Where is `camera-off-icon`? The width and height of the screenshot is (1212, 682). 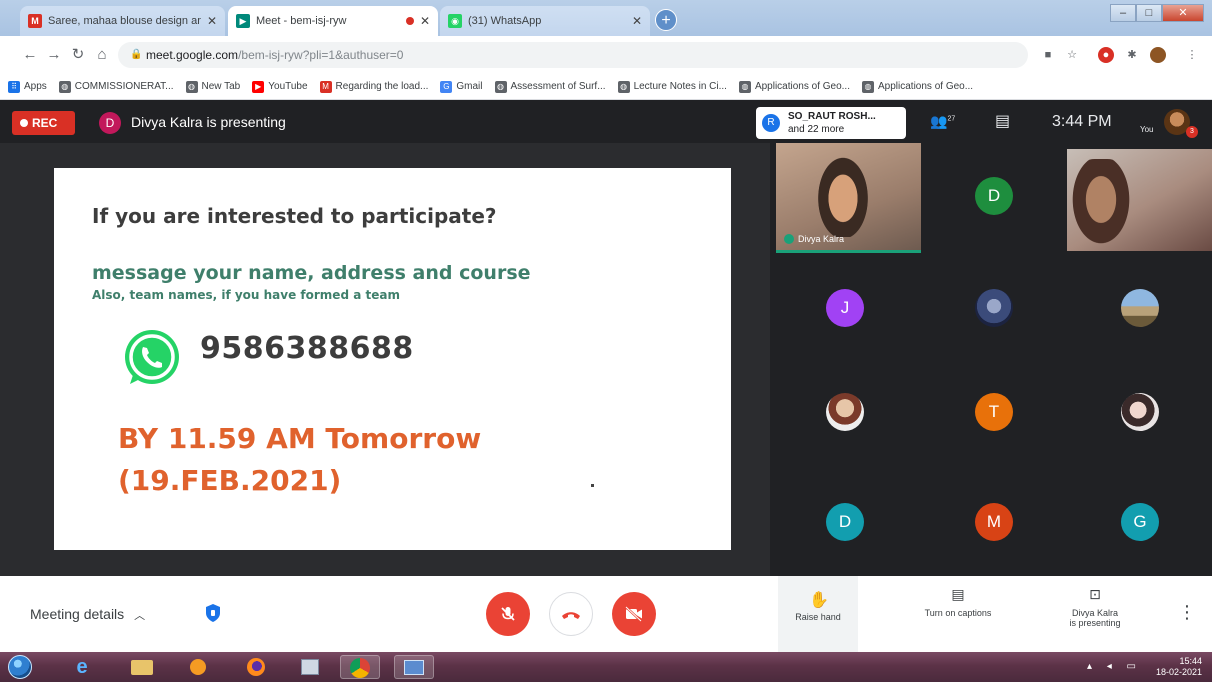
camera-off-icon is located at coordinates (633, 613).